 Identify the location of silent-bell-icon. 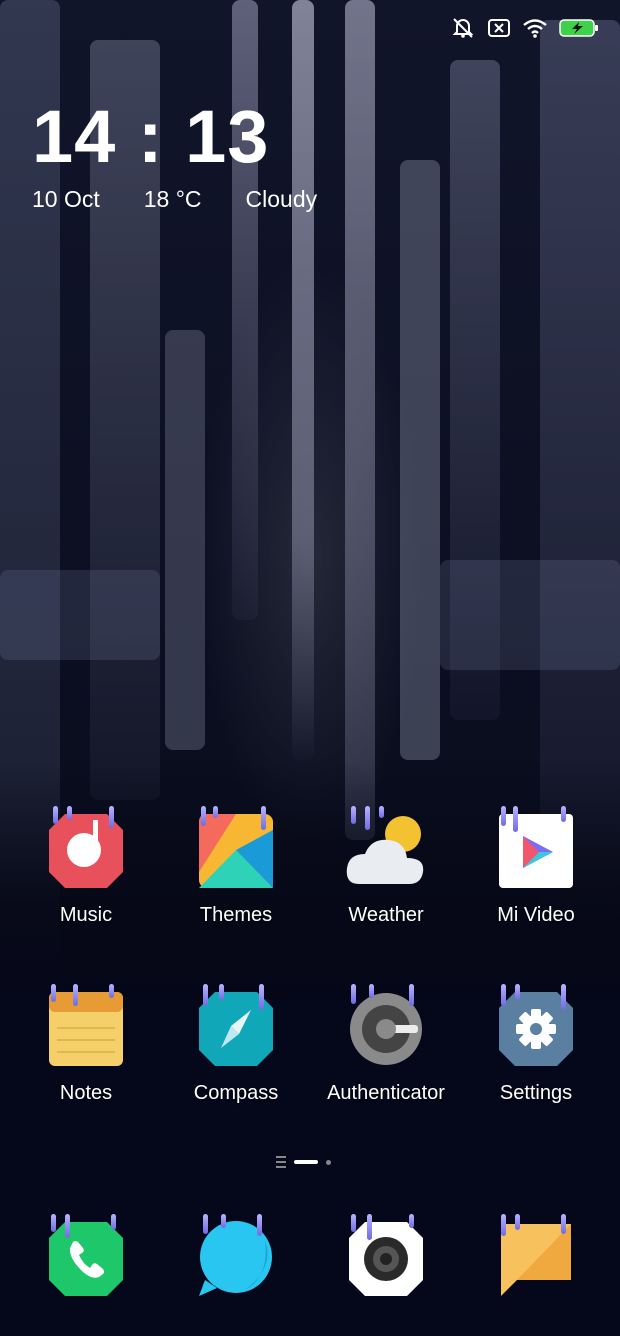
(463, 28).